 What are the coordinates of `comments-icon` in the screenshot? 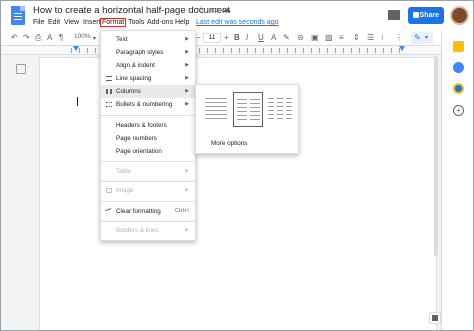 It's located at (394, 15).